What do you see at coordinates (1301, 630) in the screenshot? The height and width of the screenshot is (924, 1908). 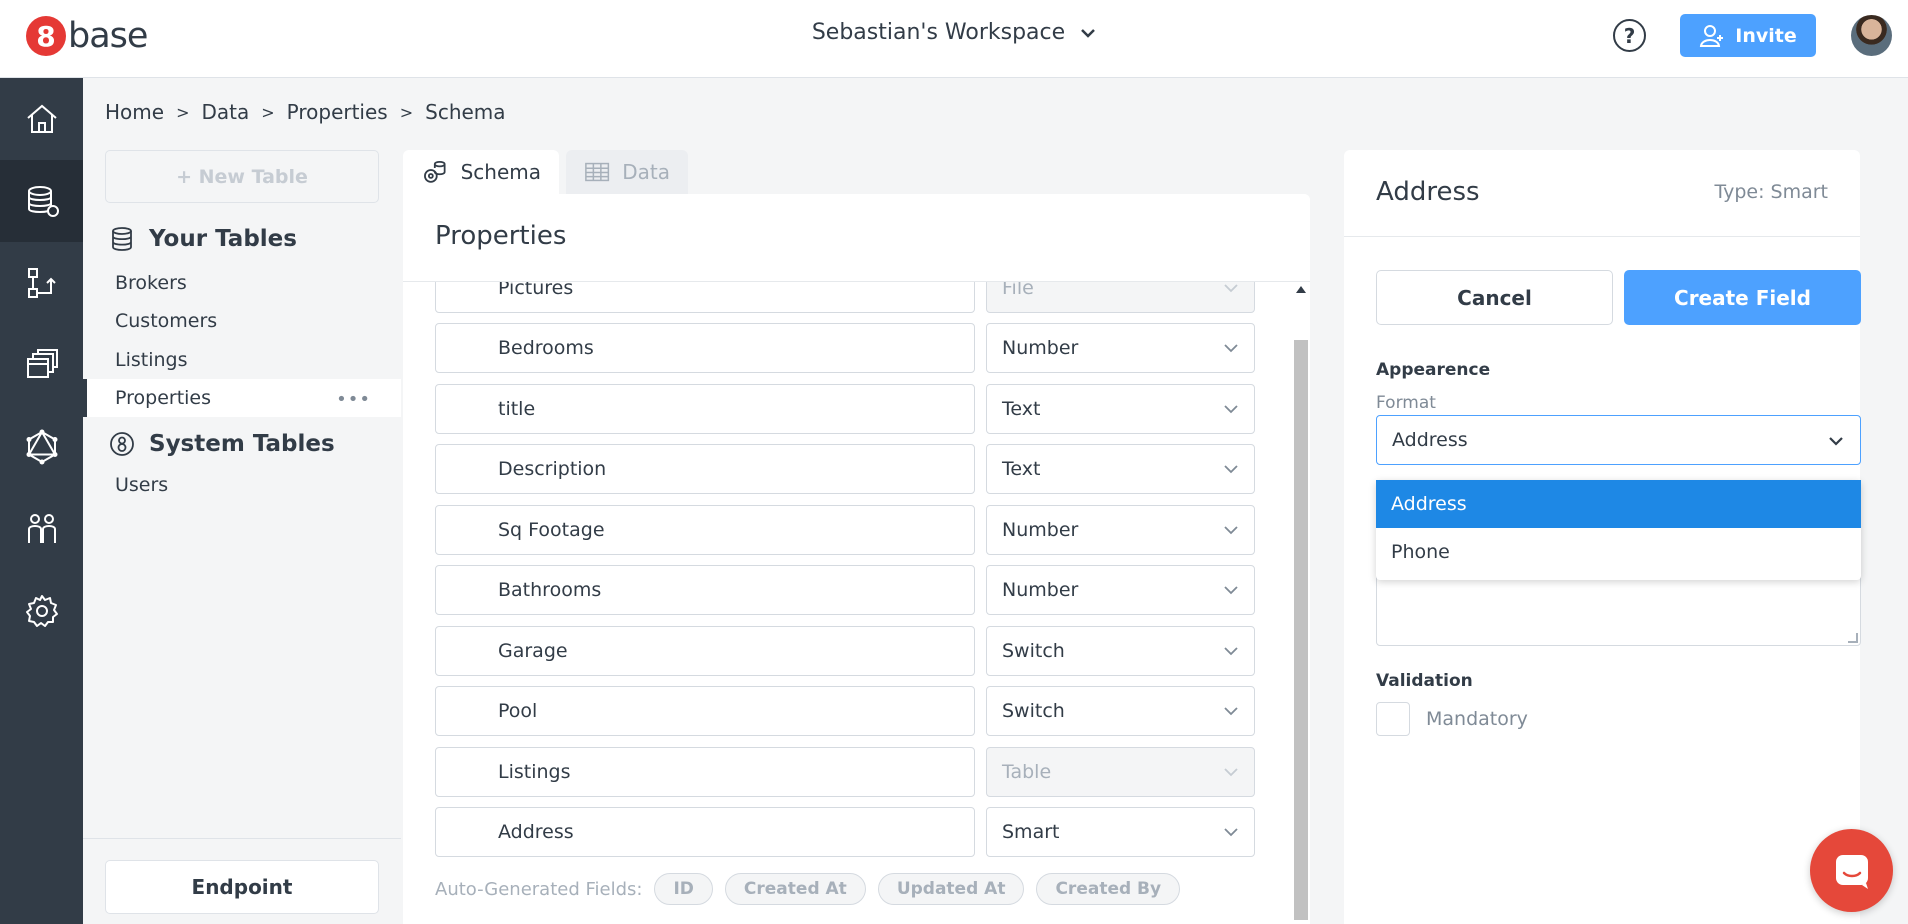 I see `scrollbar-thumb` at bounding box center [1301, 630].